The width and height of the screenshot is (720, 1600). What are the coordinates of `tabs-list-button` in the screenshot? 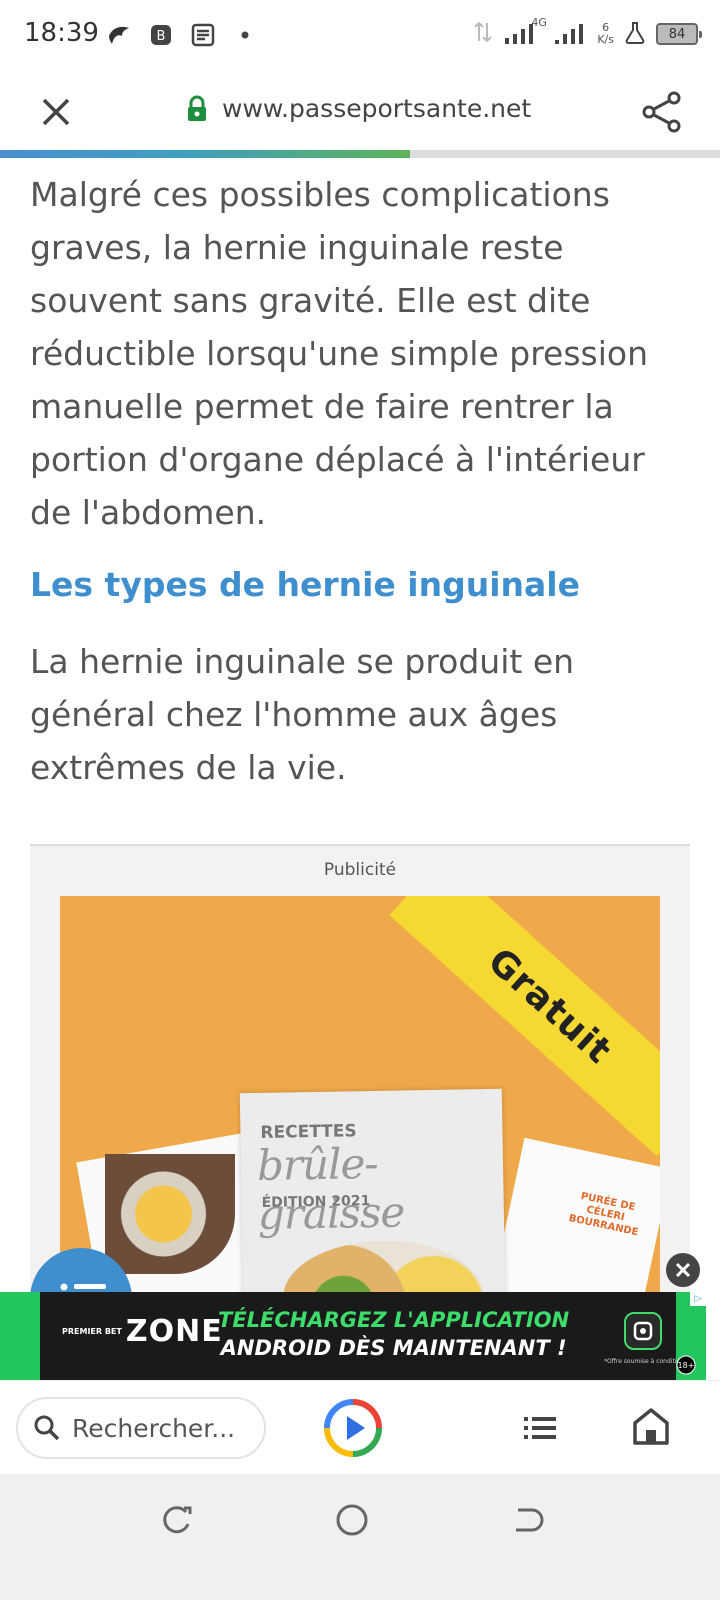 It's located at (540, 1428).